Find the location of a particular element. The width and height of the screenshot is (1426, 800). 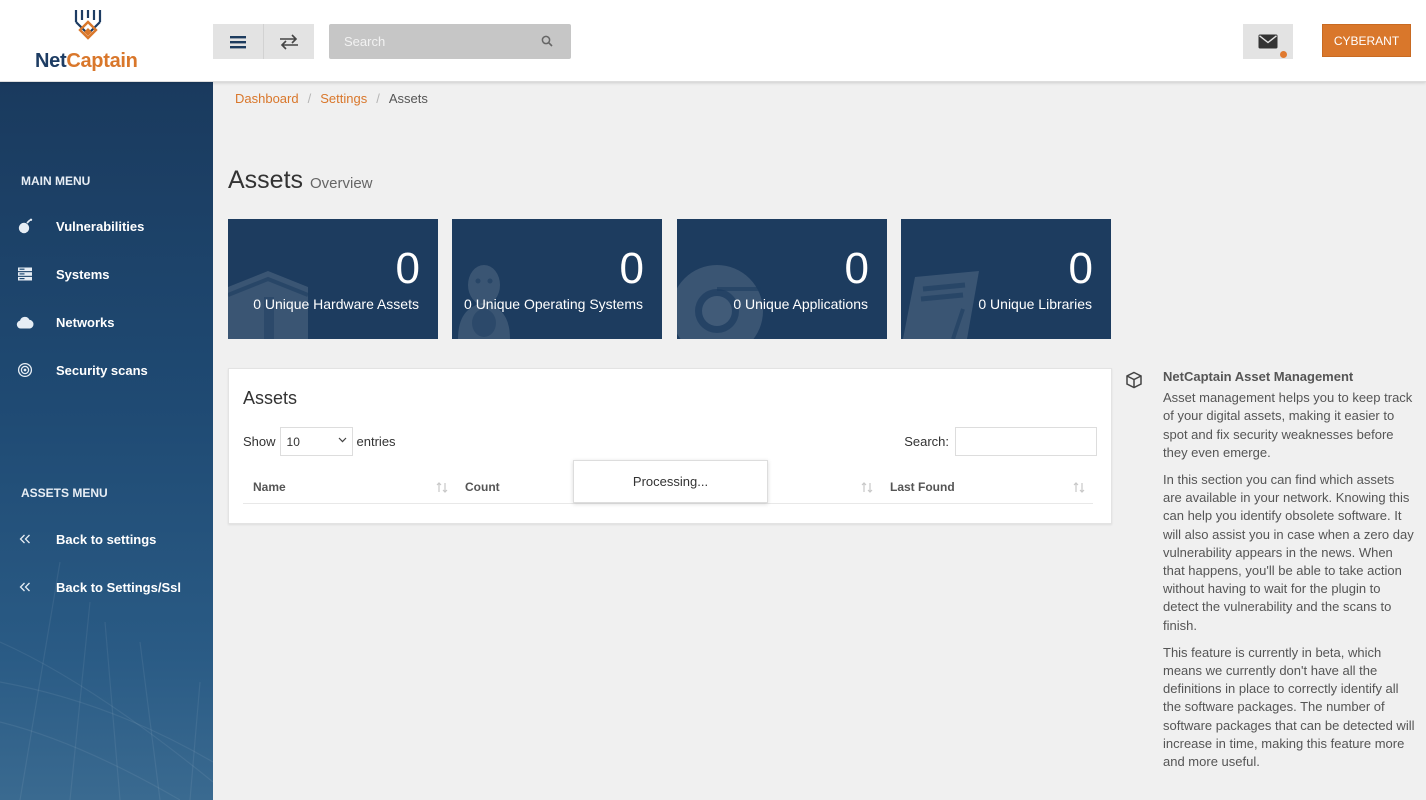

sidebar-item-back-to-settings: Back to settings is located at coordinates (106, 539).